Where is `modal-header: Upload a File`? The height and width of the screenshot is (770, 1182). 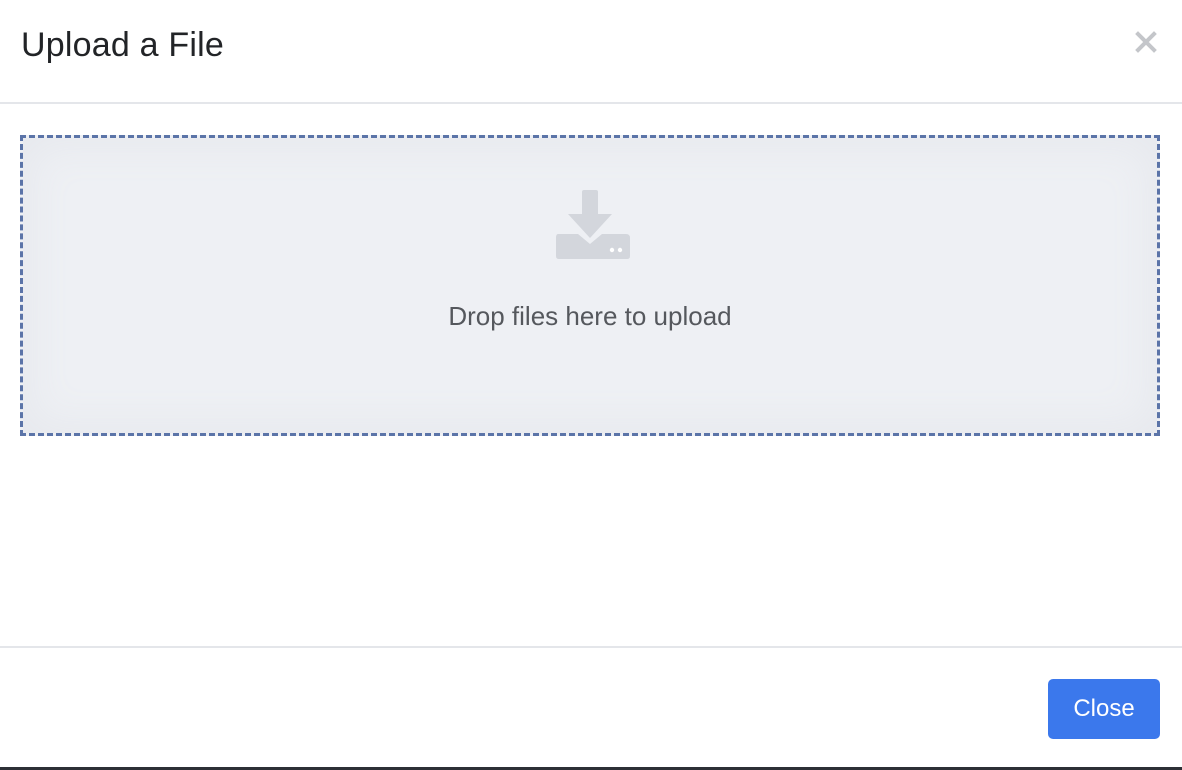
modal-header: Upload a File is located at coordinates (591, 52).